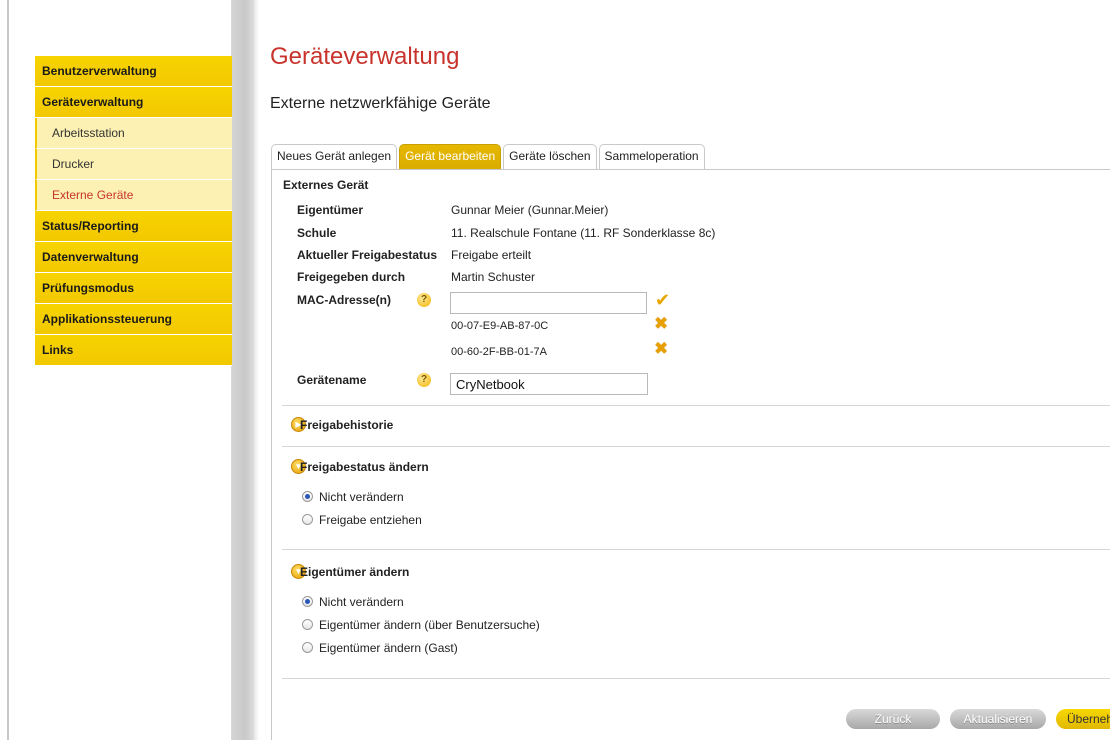  Describe the element at coordinates (307, 496) in the screenshot. I see `radio-status-unchanged` at that location.